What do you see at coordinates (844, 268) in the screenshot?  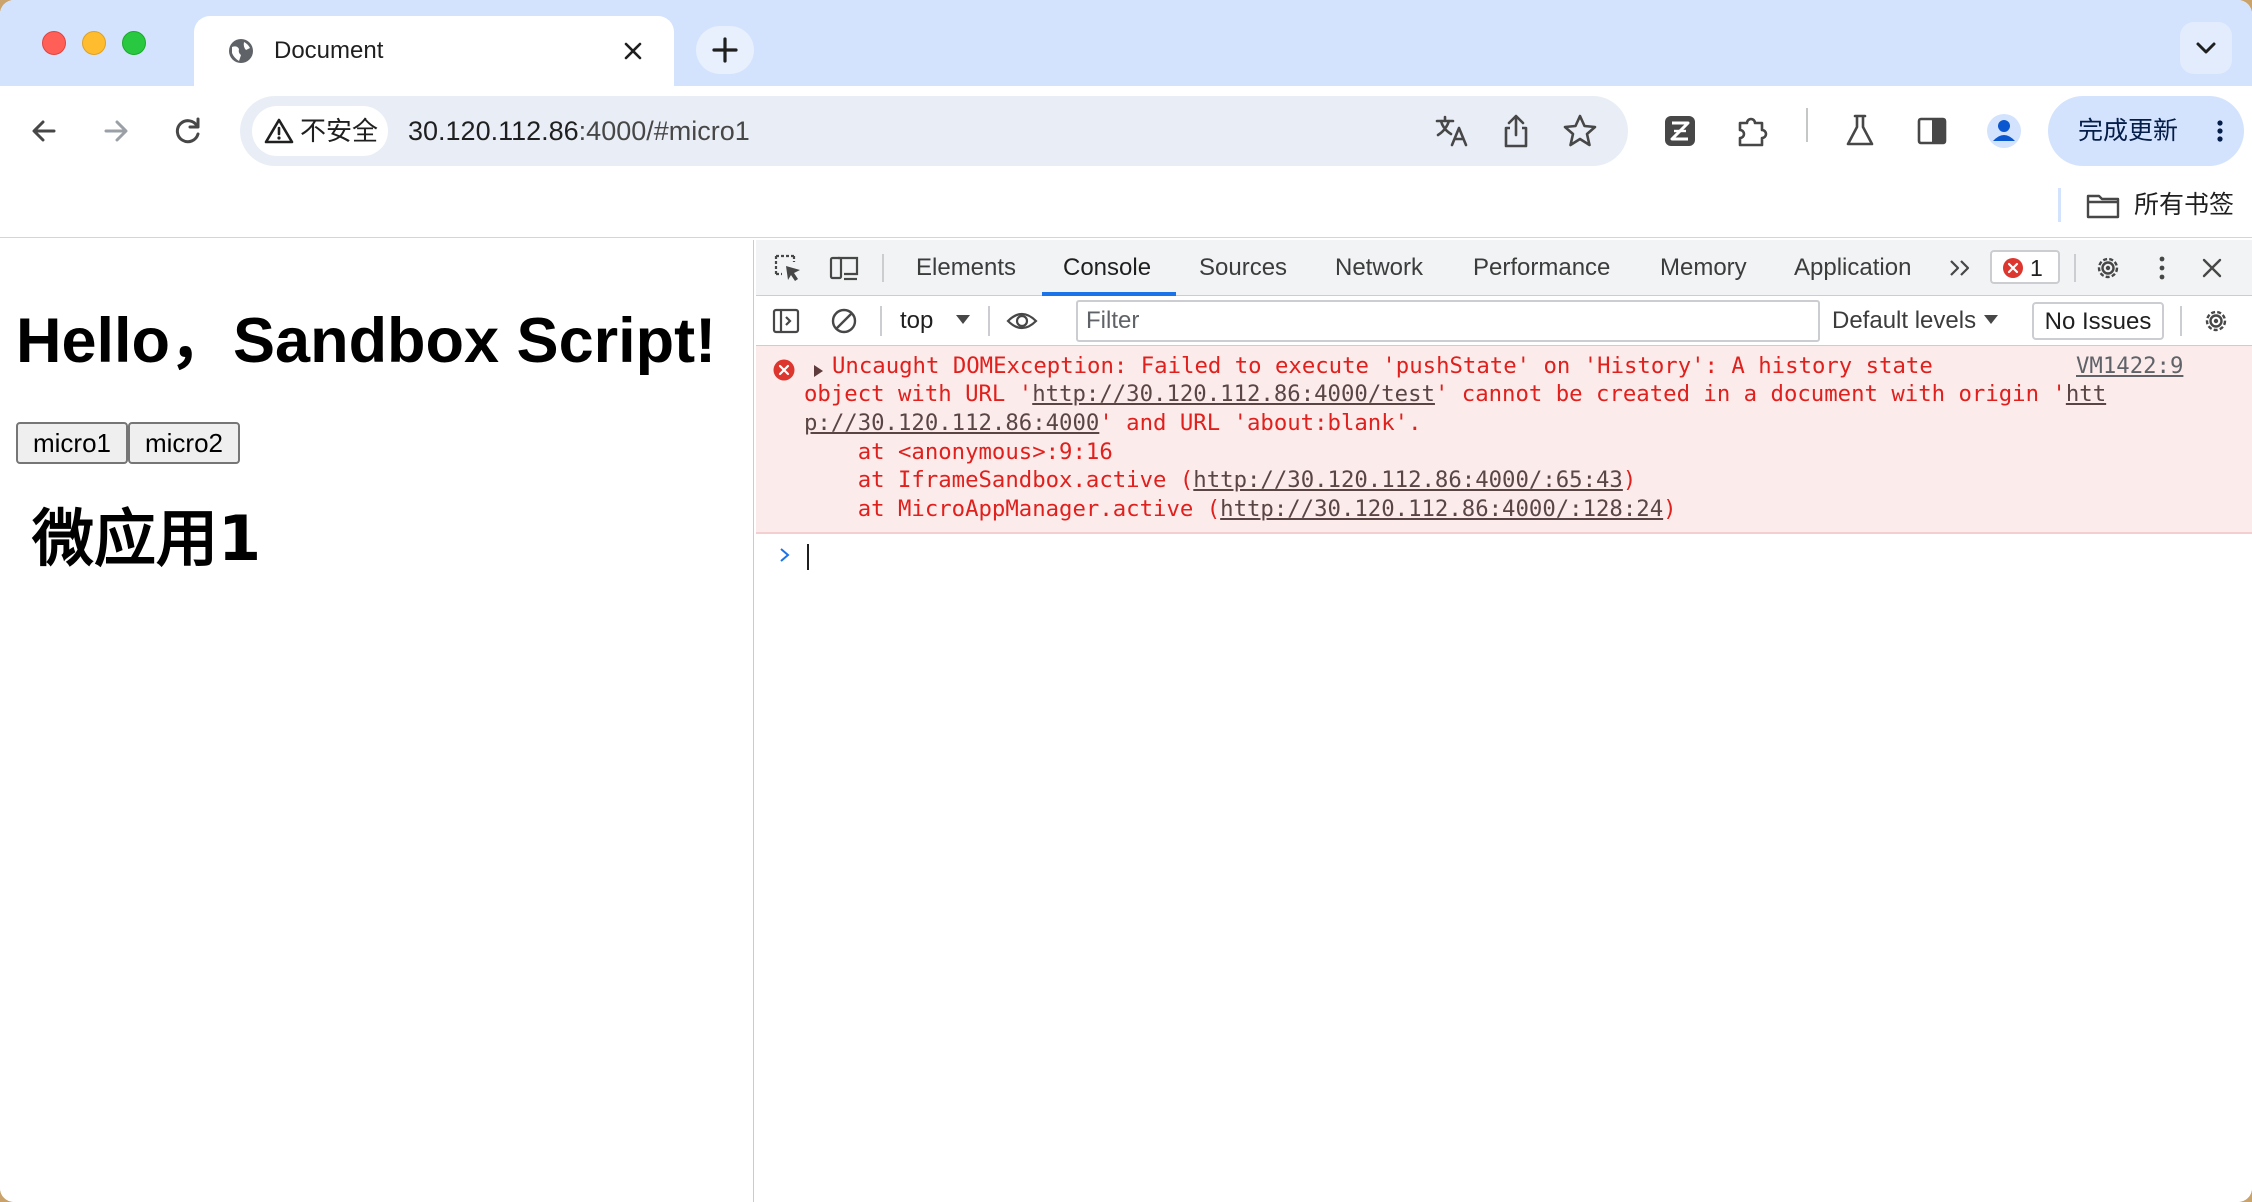 I see `device-toolbar-icon` at bounding box center [844, 268].